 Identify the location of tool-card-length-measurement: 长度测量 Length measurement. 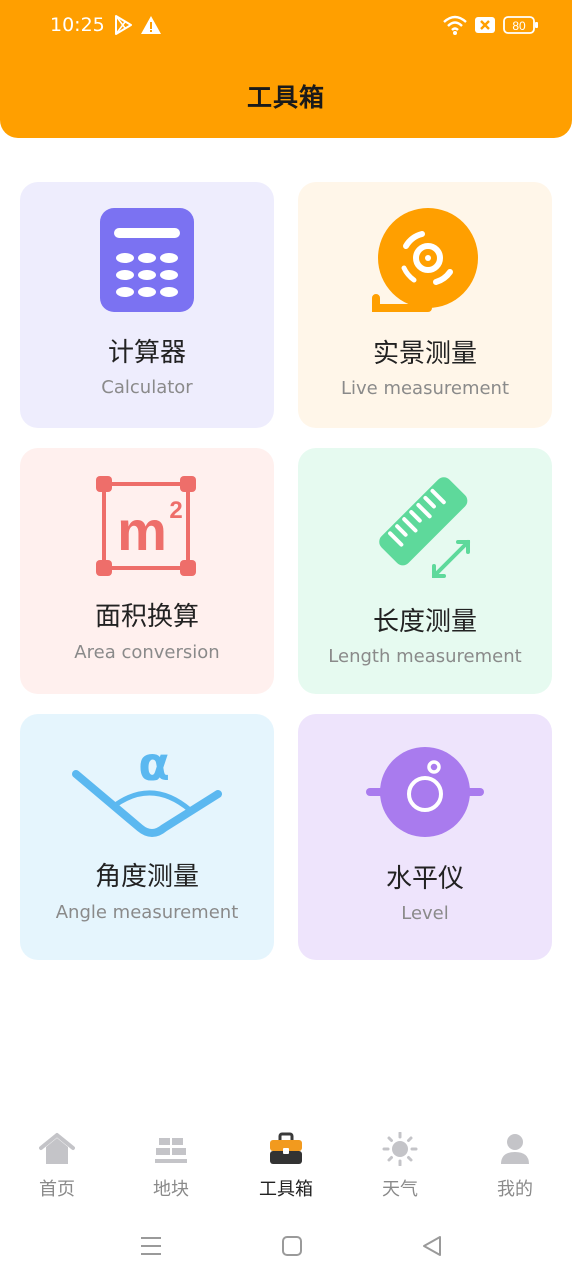
(425, 571).